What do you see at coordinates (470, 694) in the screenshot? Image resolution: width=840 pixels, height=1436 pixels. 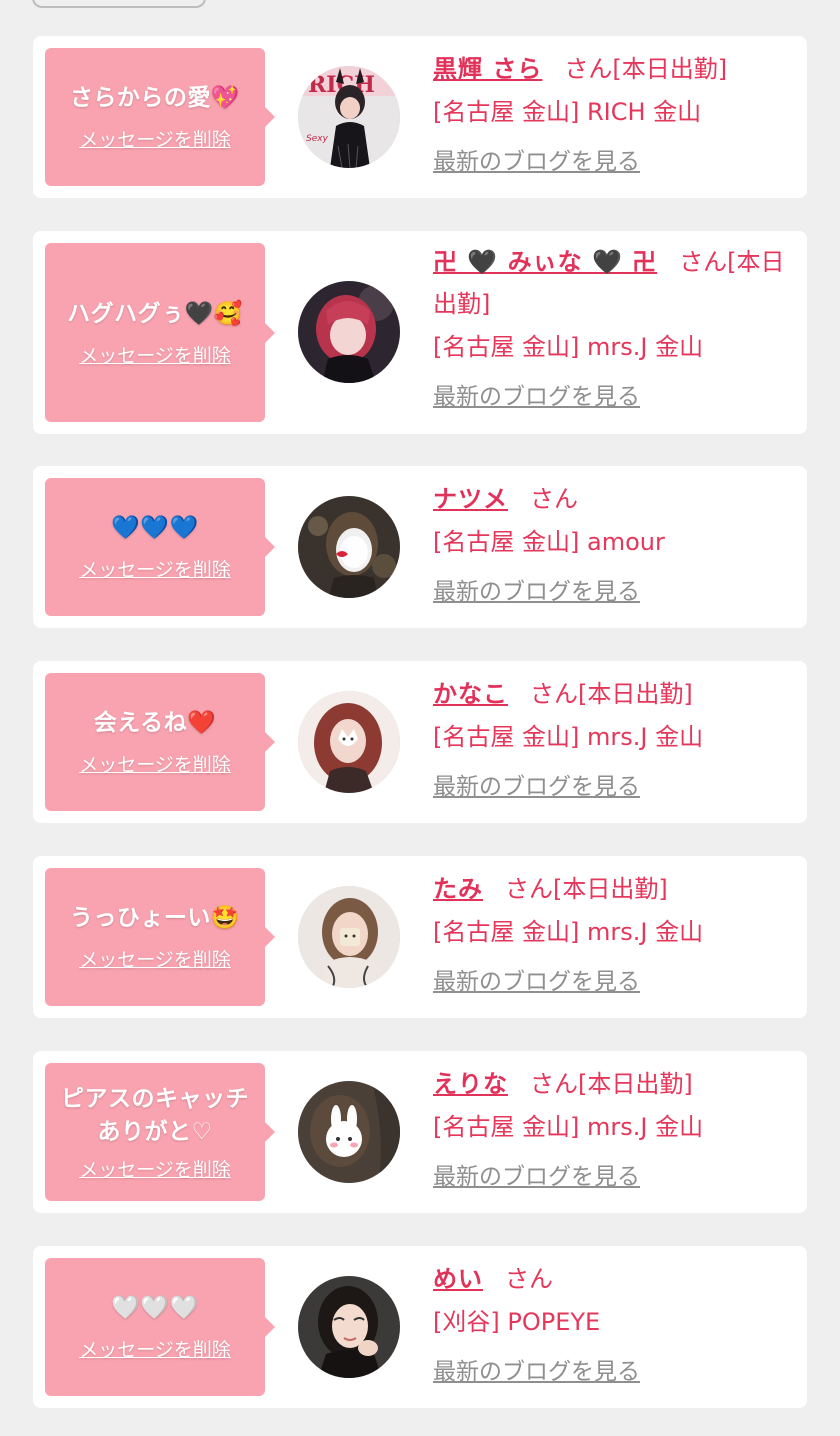 I see `cast-name-link: かなこ` at bounding box center [470, 694].